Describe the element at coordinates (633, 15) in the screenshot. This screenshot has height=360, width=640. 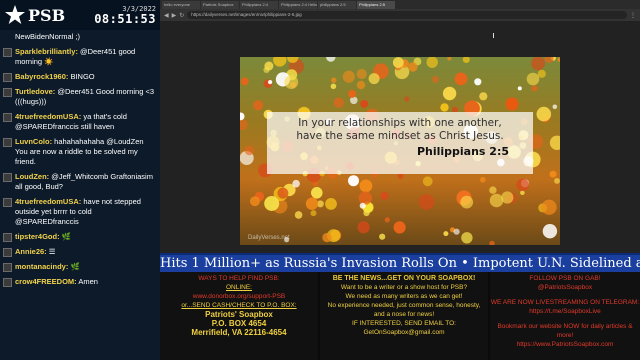
I see `menu-icon: ⋮` at that location.